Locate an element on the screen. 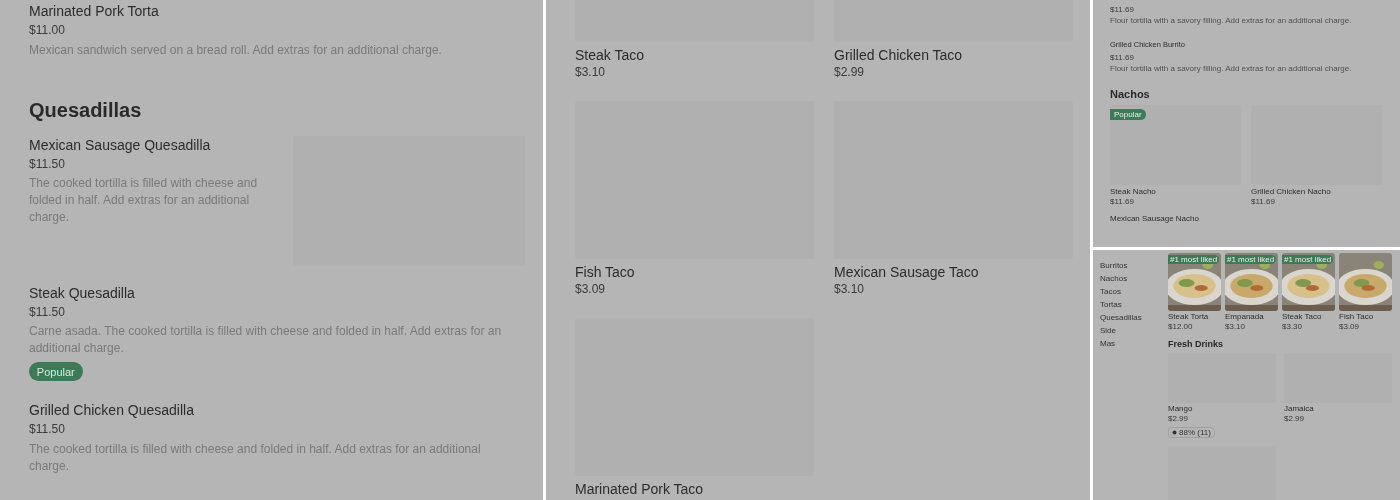  section-title: Nachos is located at coordinates (1130, 93).